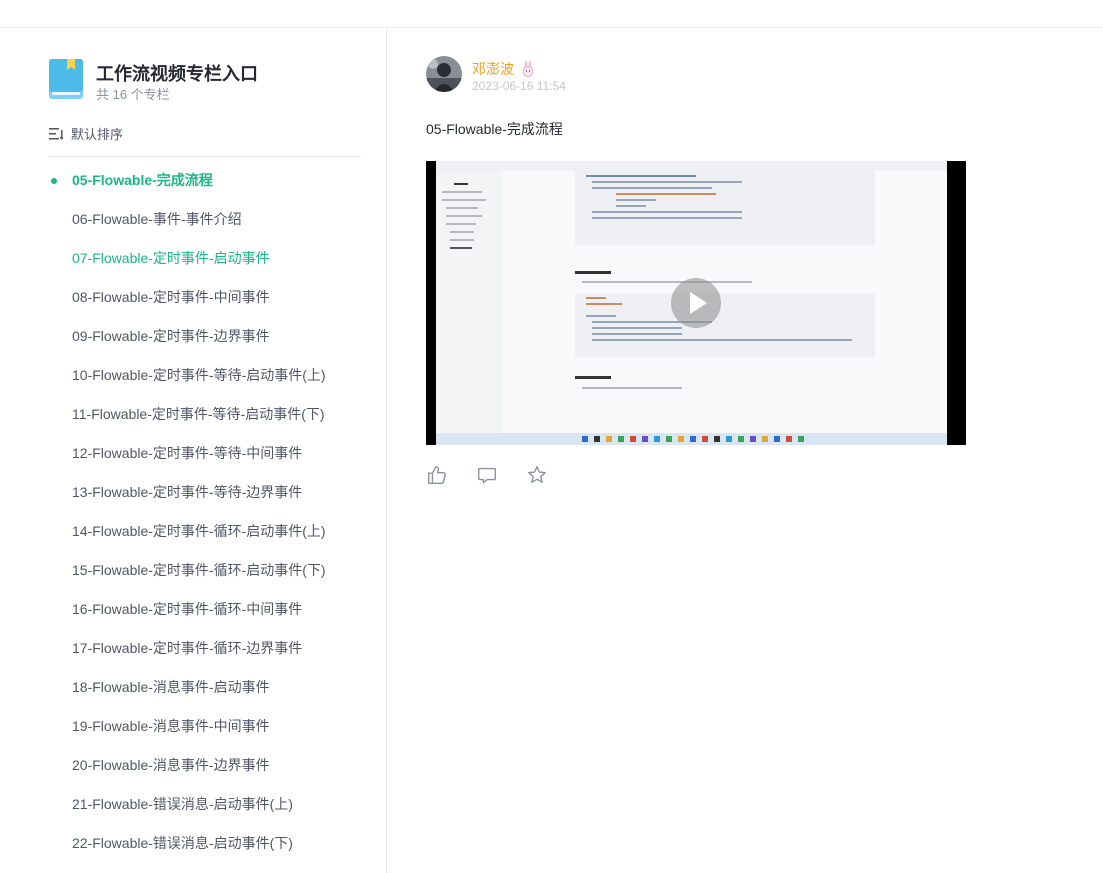  I want to click on article-label: 09-Flowable-定时事件-边界事件, so click(171, 336).